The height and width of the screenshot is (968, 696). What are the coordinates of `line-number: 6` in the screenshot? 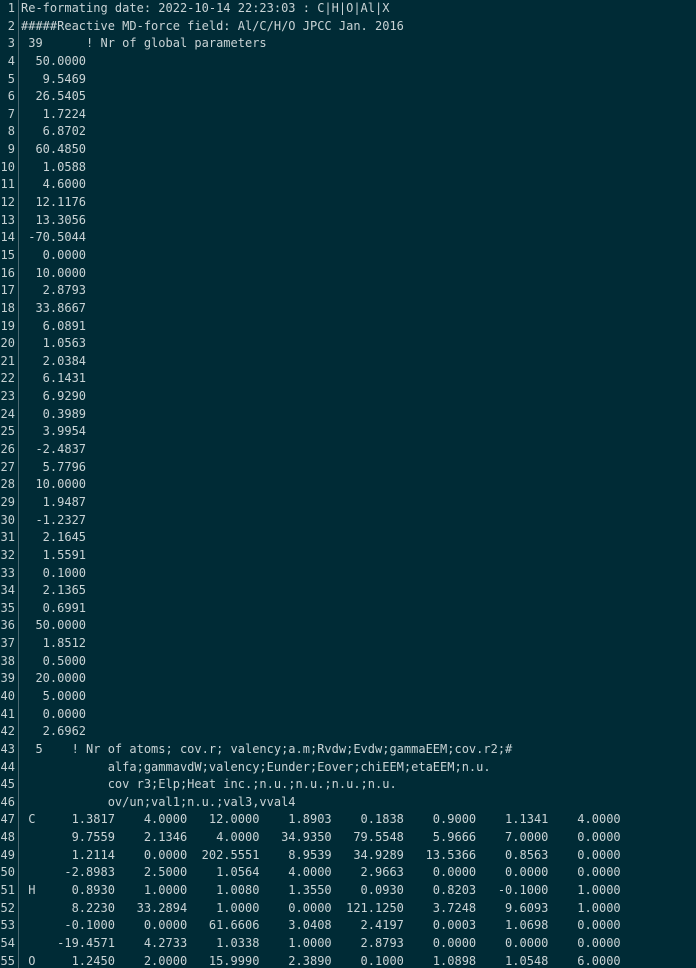 It's located at (11, 96).